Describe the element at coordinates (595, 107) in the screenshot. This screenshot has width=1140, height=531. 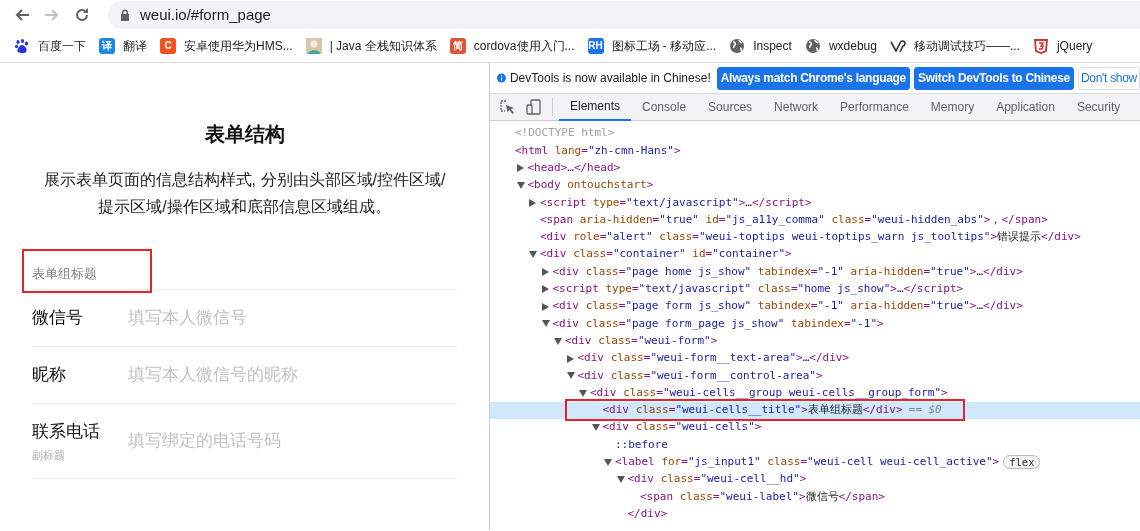
I see `devtools-tab: Elements` at that location.